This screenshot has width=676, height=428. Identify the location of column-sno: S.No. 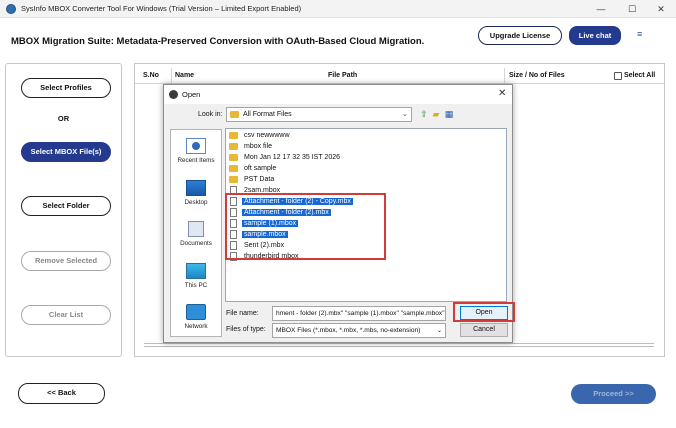
(151, 75).